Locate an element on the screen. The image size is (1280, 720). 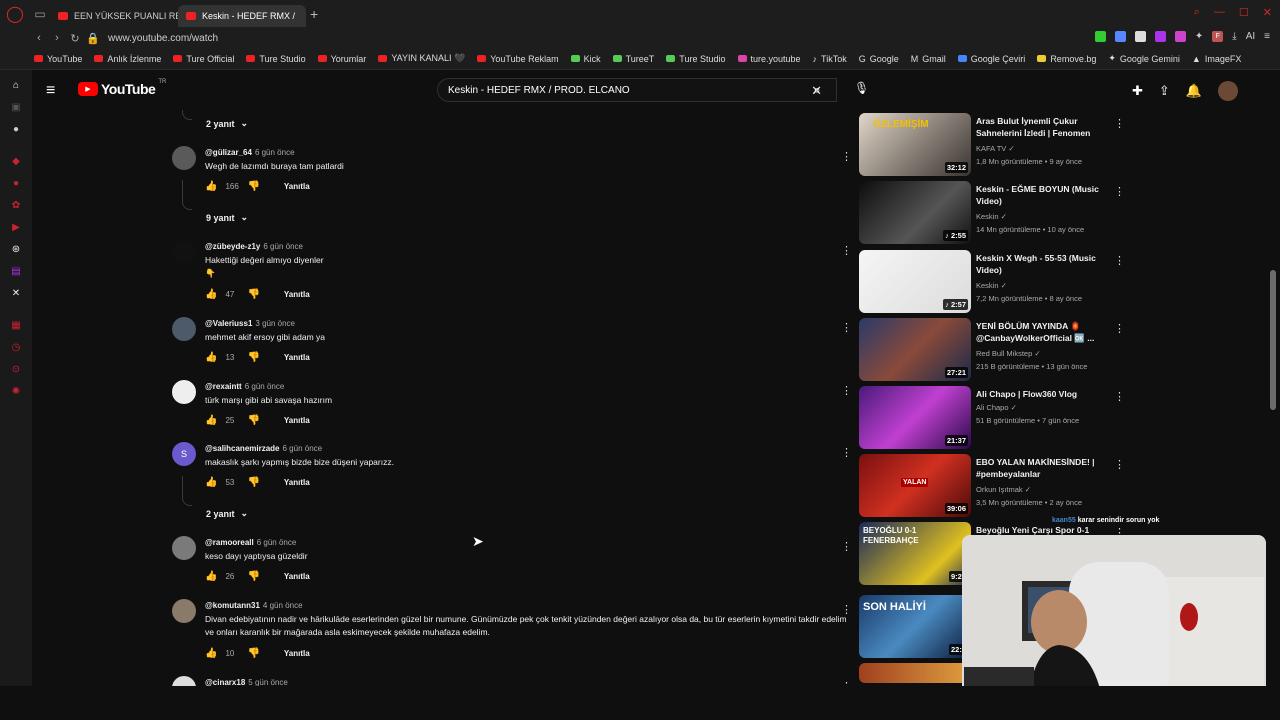
upload-icon: ⇪ is located at coordinates (1164, 91).